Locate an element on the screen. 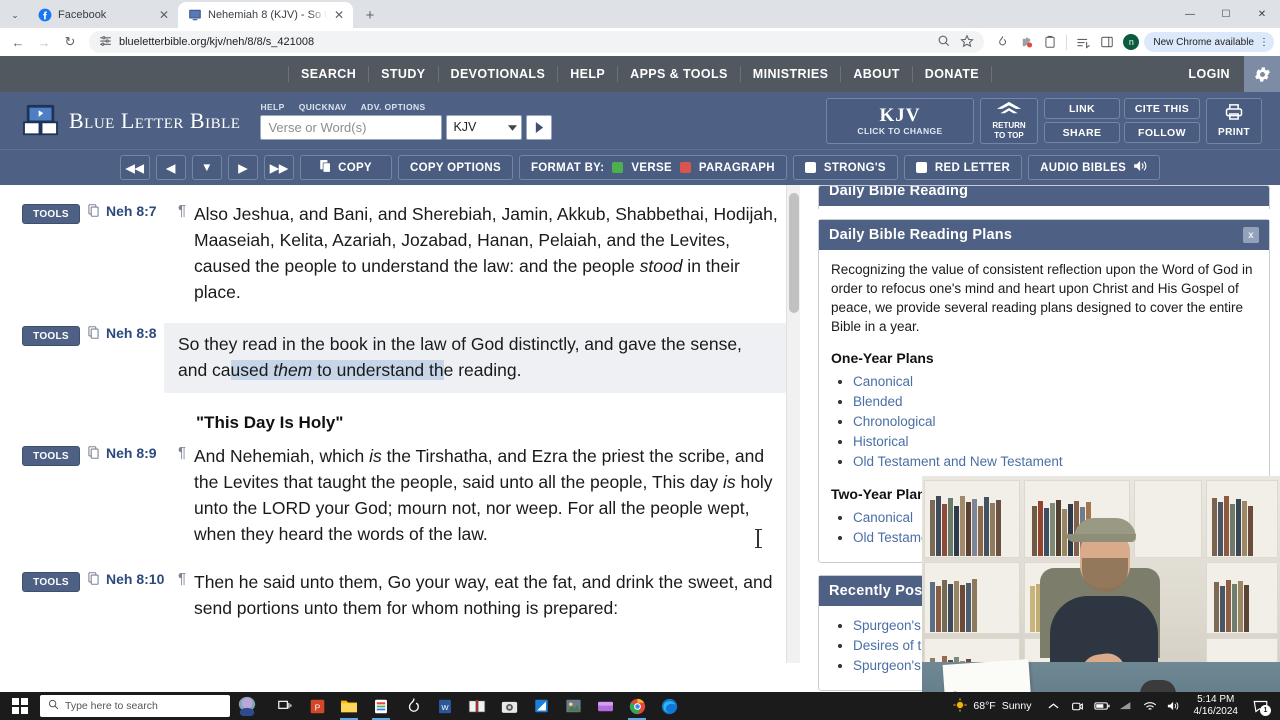 Image resolution: width=1280 pixels, height=720 pixels. reload-icon: ↻ is located at coordinates (70, 42).